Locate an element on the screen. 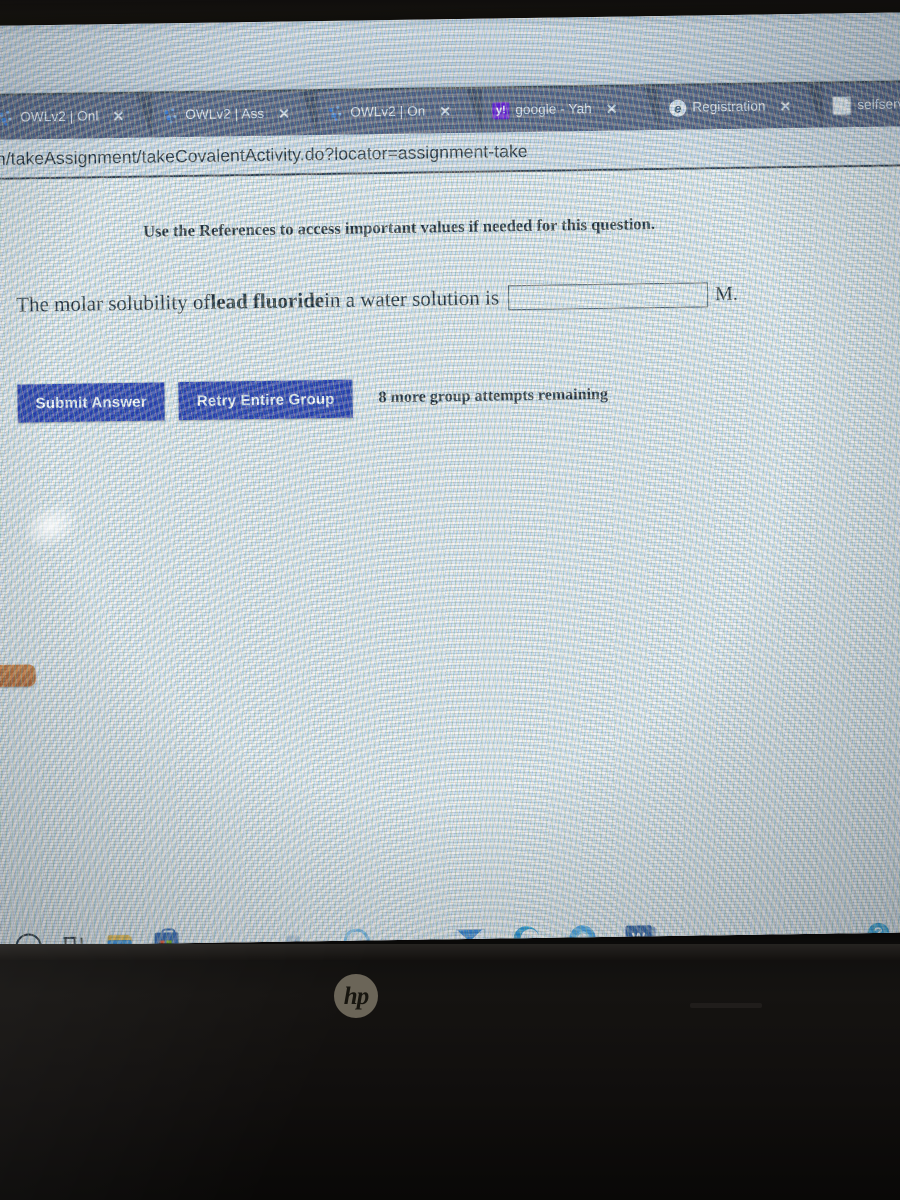 The image size is (900, 1200). faint-app-icon is located at coordinates (292, 935).